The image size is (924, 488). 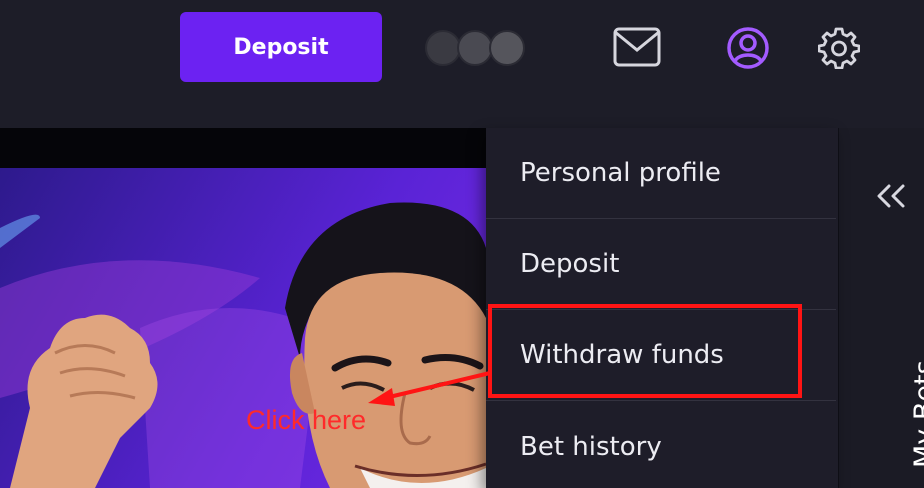 I want to click on annotation-arrow, so click(x=429, y=388).